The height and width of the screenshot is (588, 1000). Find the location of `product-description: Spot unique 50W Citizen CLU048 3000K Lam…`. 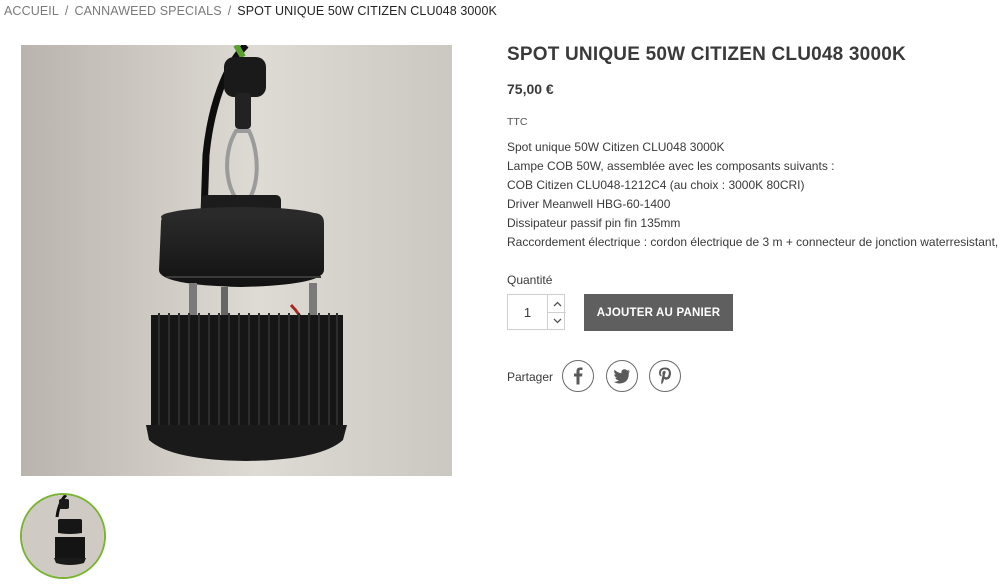

product-description: Spot unique 50W Citizen CLU048 3000K Lam… is located at coordinates (753, 195).